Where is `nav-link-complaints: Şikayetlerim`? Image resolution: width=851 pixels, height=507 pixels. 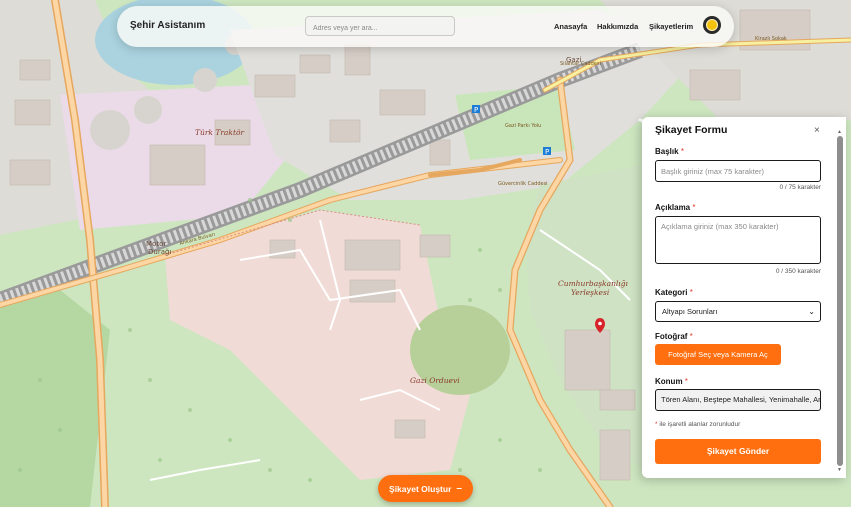
nav-link-complaints: Şikayetlerim is located at coordinates (671, 26).